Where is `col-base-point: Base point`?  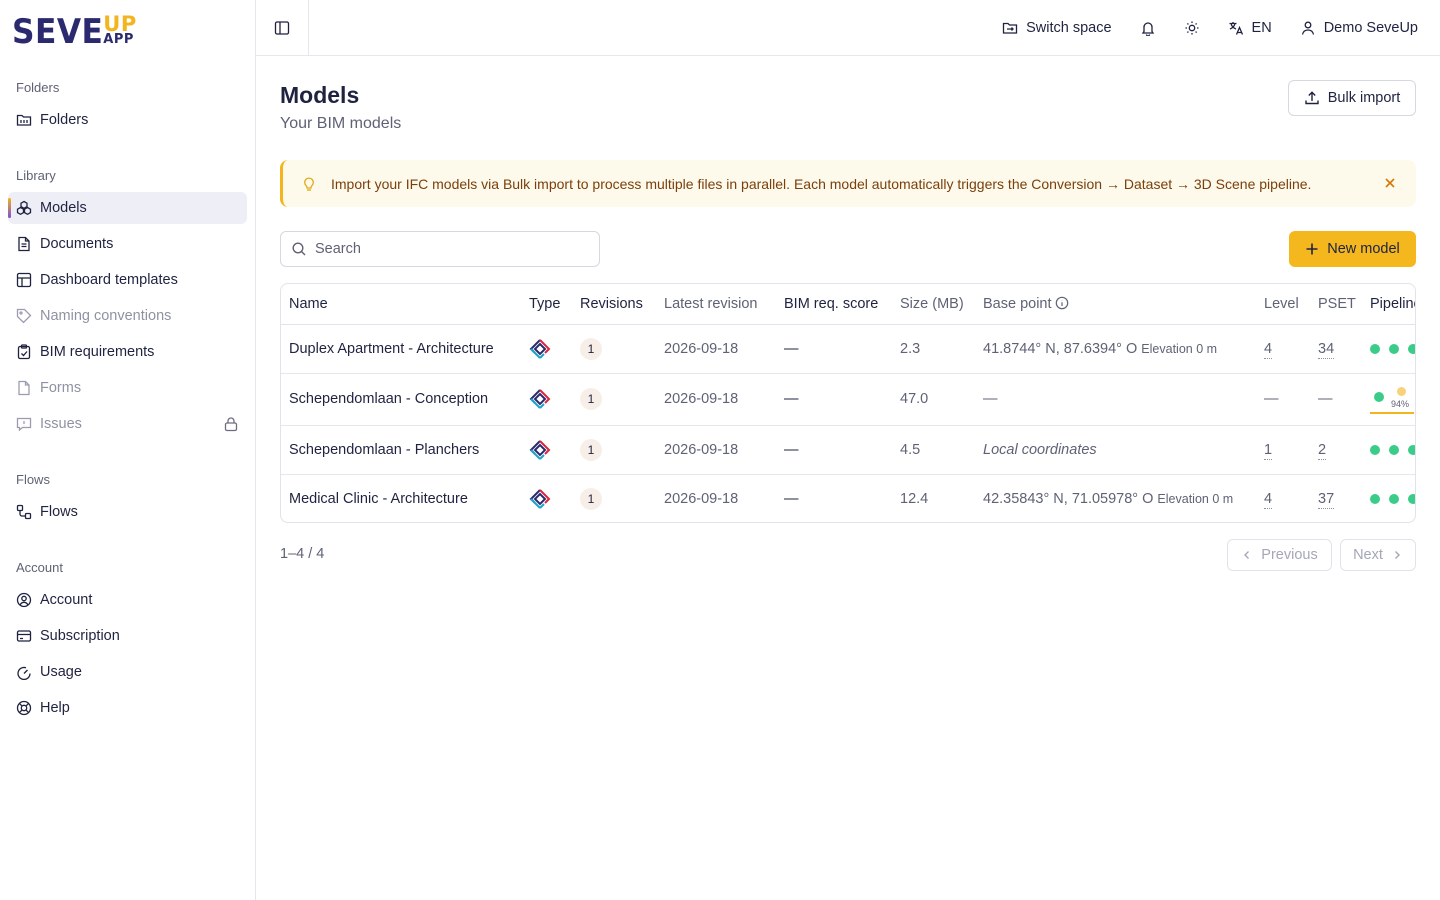 col-base-point: Base point is located at coordinates (1115, 304).